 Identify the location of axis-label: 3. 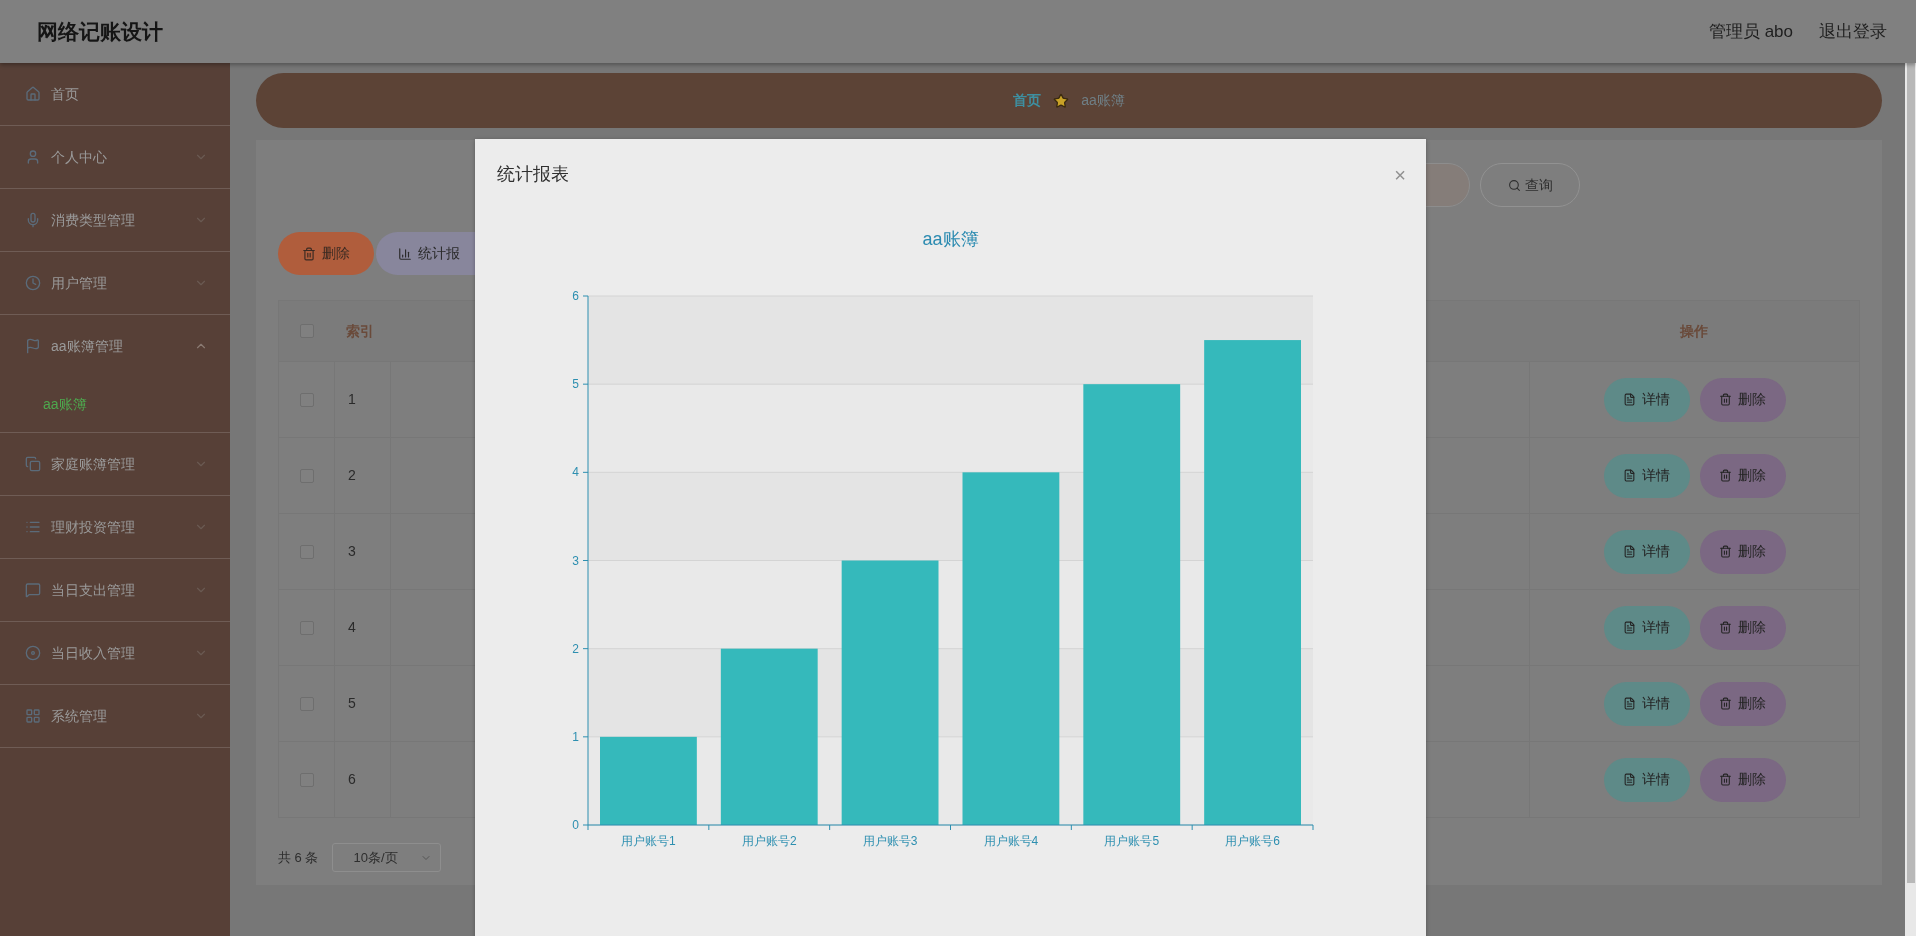
(575, 560).